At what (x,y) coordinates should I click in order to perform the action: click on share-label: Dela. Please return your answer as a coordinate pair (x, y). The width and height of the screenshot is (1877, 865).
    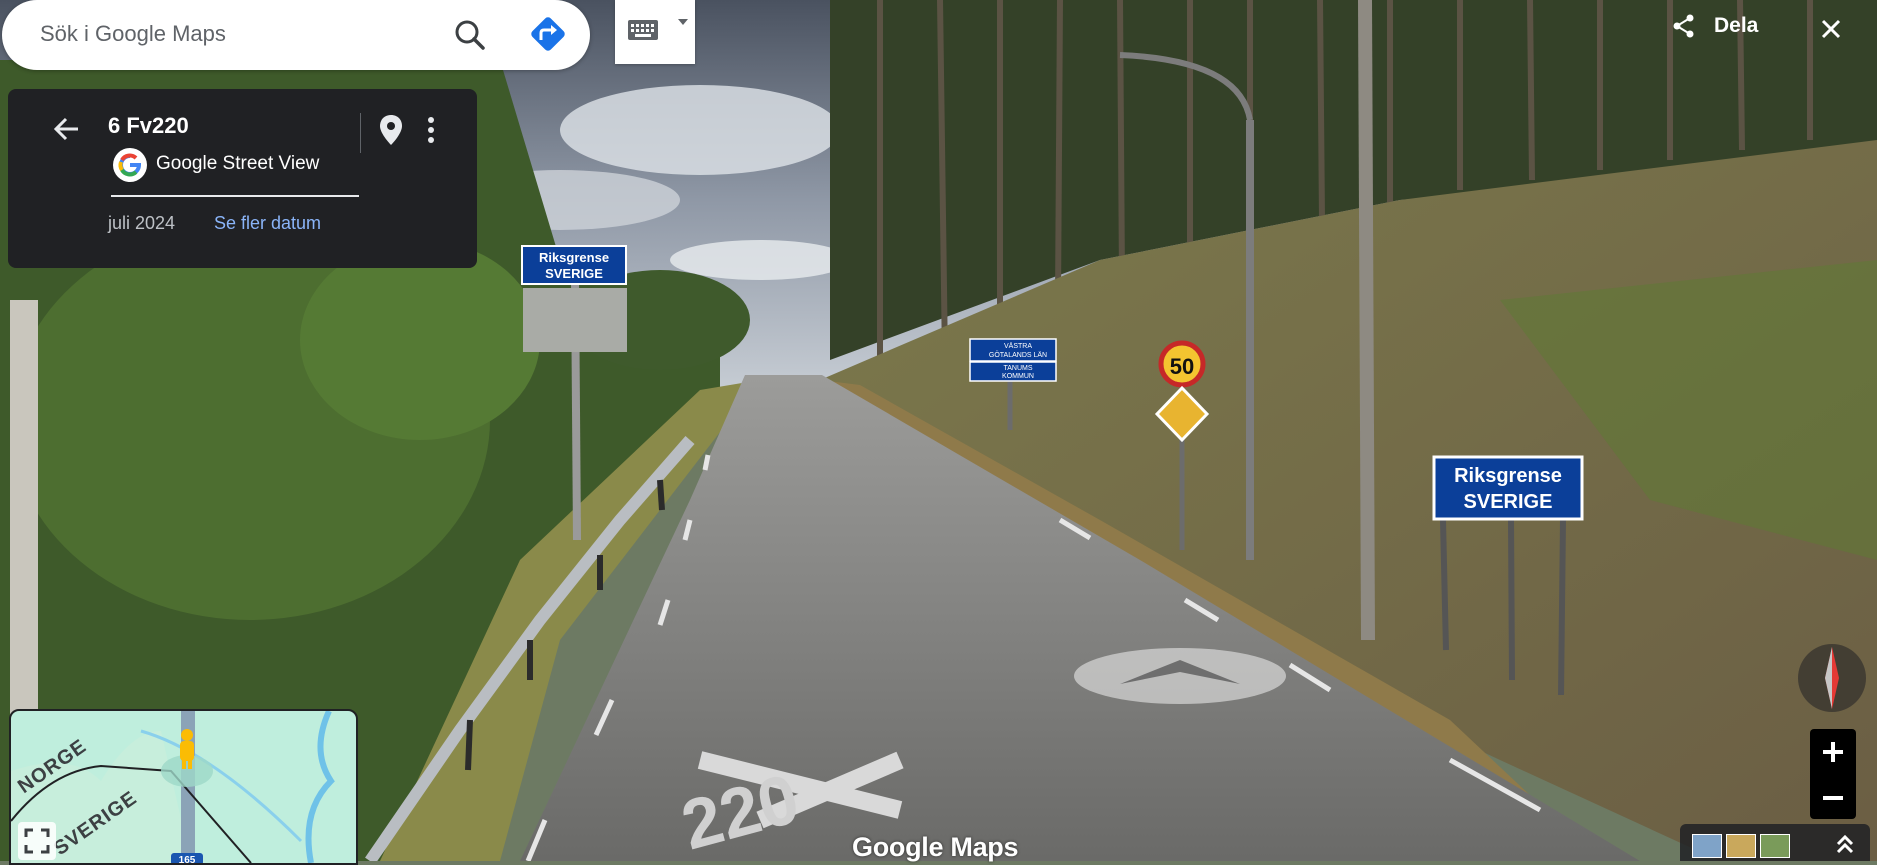
    Looking at the image, I should click on (1736, 25).